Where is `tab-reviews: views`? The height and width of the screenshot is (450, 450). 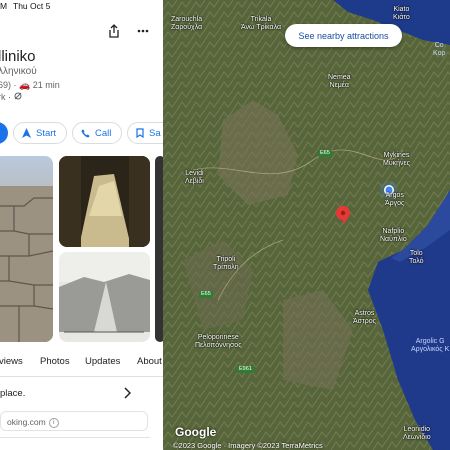 tab-reviews: views is located at coordinates (11, 361).